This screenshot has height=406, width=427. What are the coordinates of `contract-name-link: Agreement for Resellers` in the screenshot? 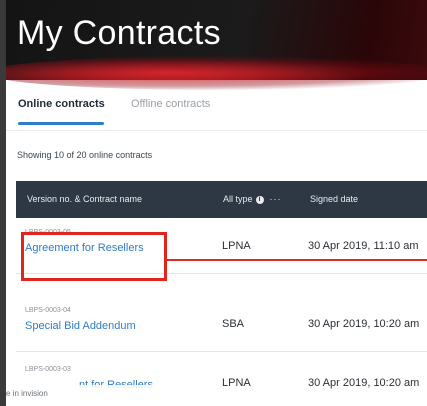 It's located at (84, 248).